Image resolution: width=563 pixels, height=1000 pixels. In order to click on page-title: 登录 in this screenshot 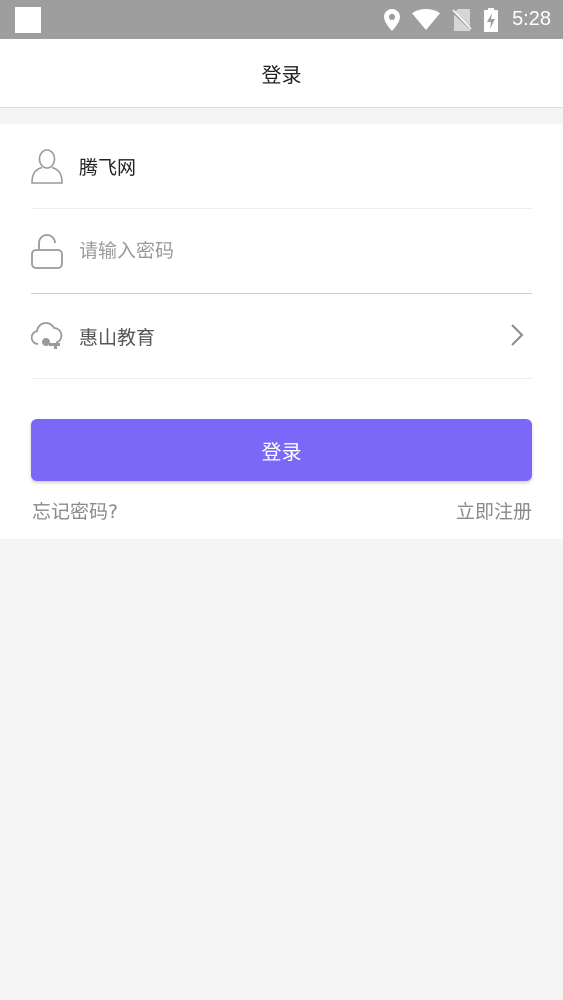, I will do `click(281, 74)`.